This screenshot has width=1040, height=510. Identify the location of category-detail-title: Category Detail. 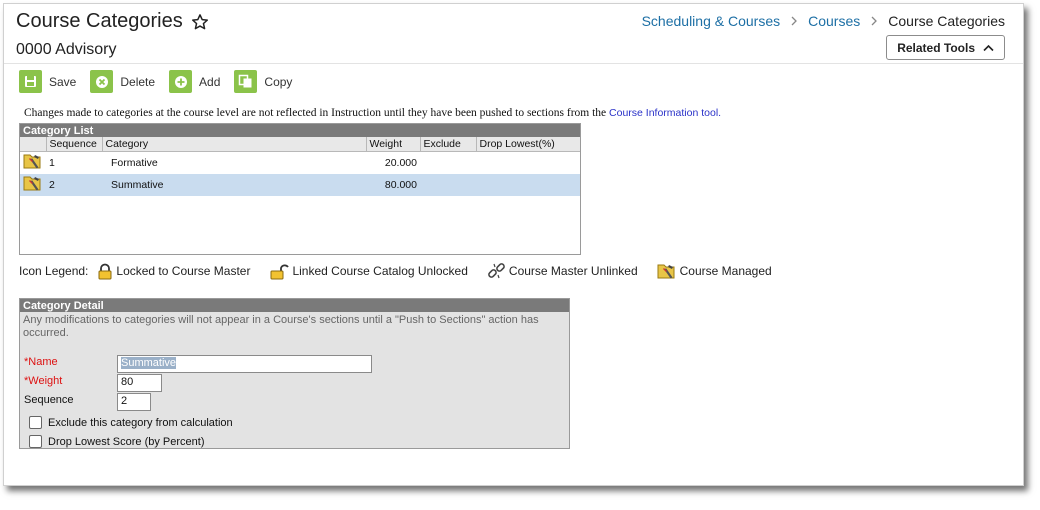
(294, 305).